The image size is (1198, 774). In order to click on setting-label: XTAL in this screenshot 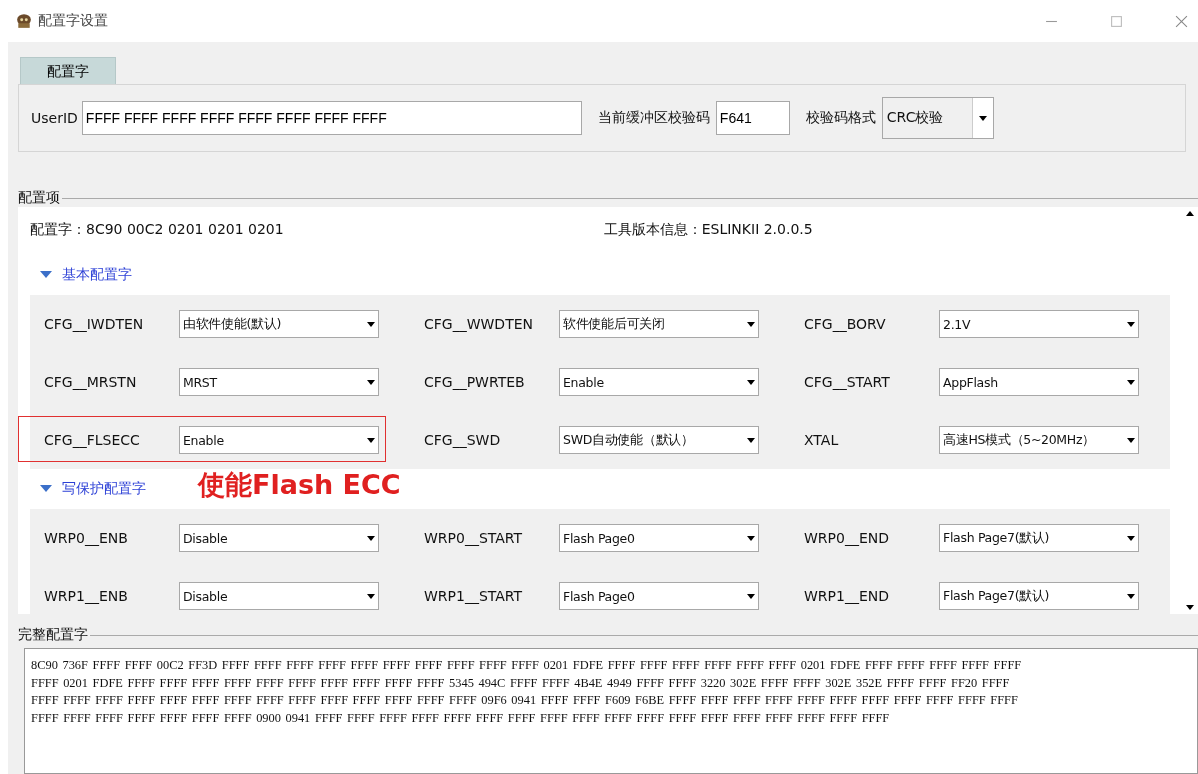, I will do `click(821, 440)`.